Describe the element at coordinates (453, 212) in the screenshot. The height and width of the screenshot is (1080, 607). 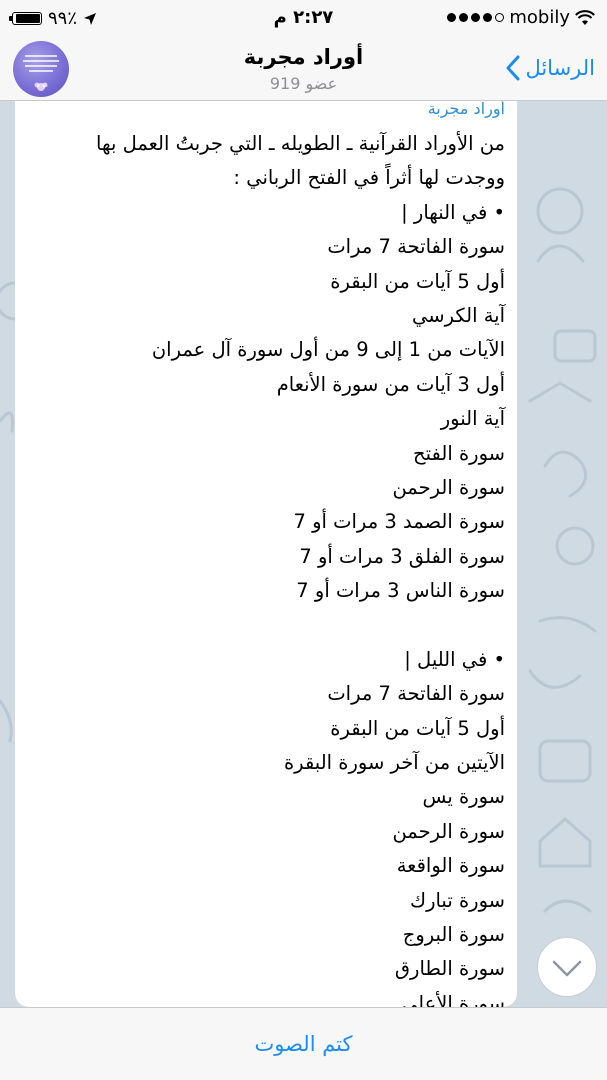
I see `message-line: • في النهار |` at that location.